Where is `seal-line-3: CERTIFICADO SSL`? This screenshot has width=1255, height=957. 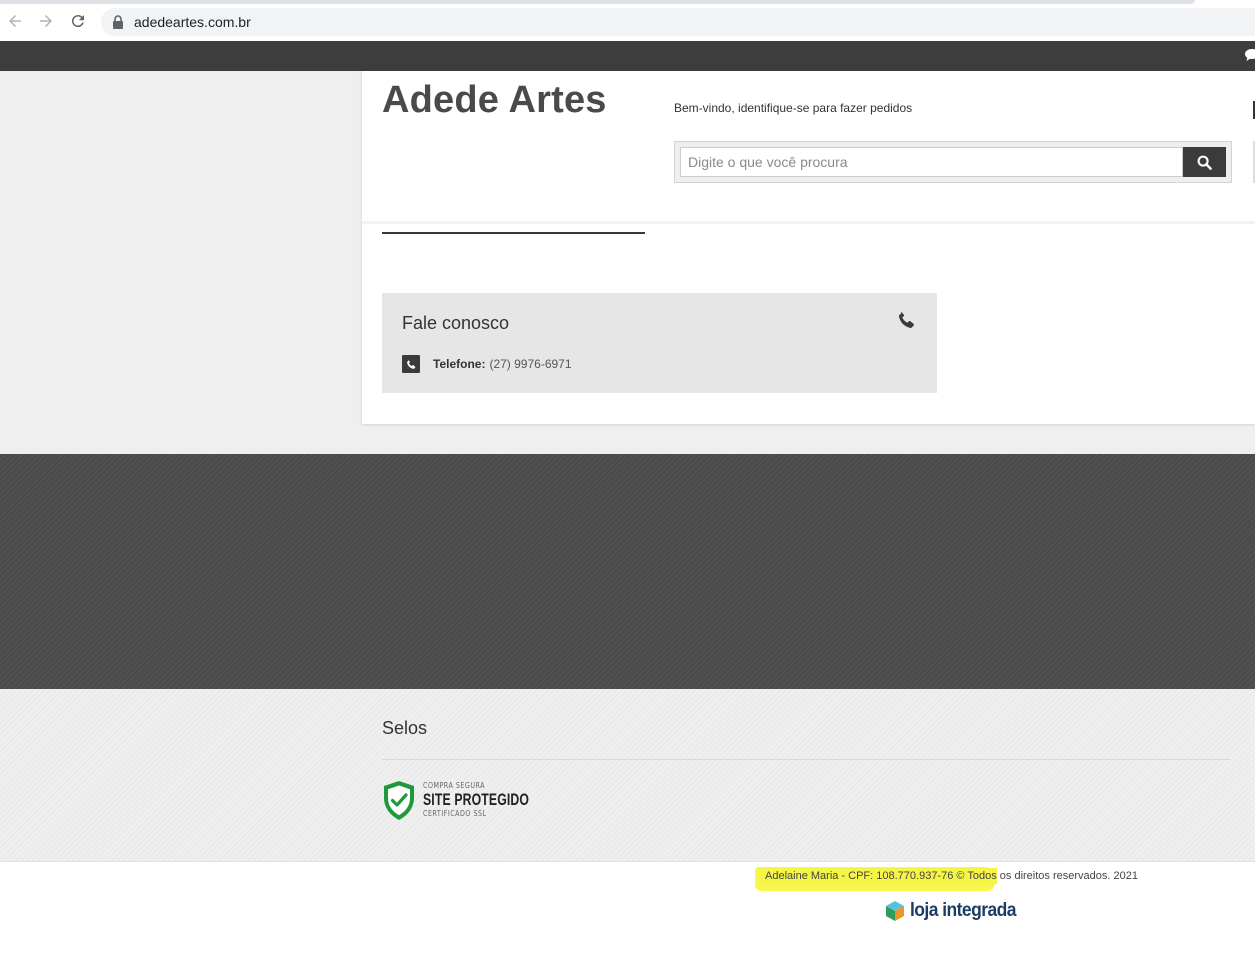
seal-line-3: CERTIFICADO SSL is located at coordinates (455, 813).